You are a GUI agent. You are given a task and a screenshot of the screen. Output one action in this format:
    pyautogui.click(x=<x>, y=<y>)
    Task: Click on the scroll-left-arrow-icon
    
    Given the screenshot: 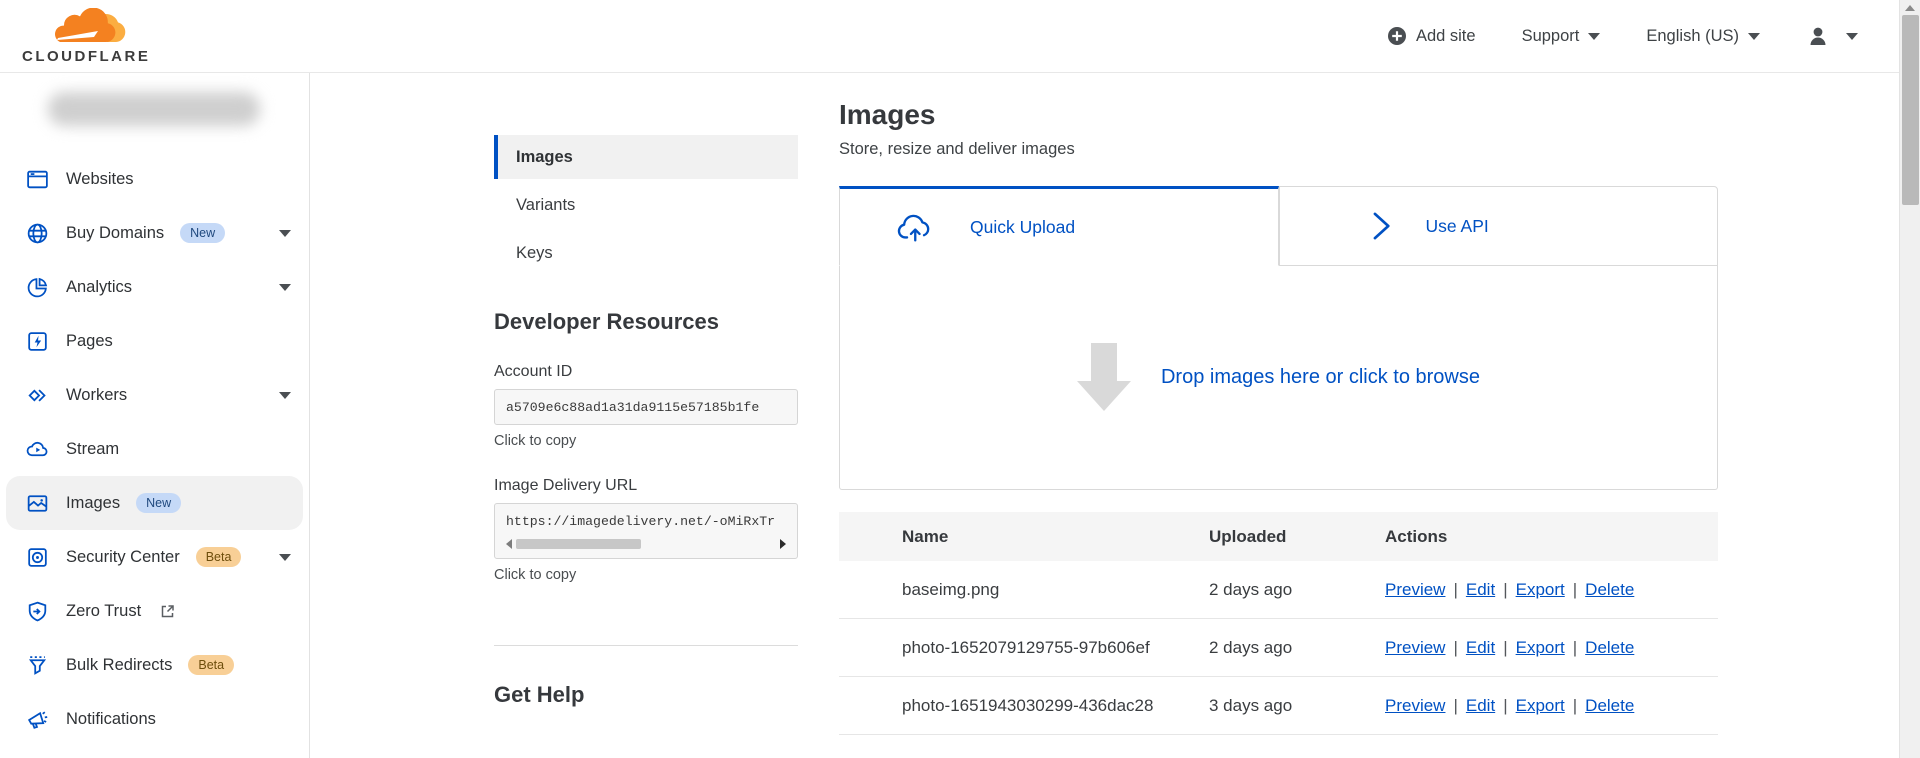 What is the action you would take?
    pyautogui.click(x=509, y=543)
    